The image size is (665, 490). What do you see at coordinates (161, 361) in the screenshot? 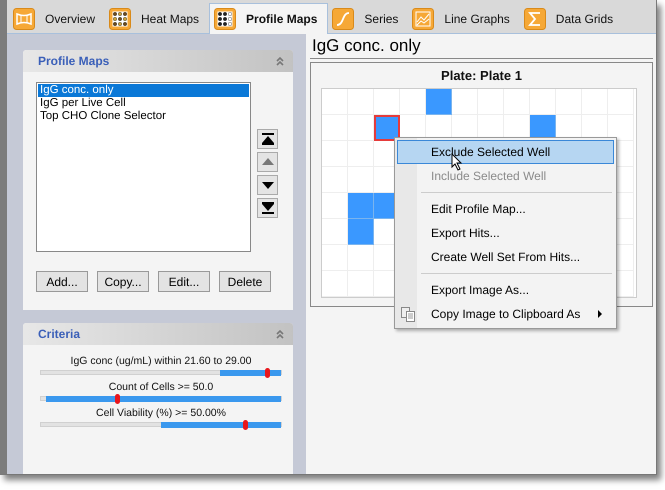
I see `criterion-label: IgG conc (ug/mL) within 21.60 to 29.00` at bounding box center [161, 361].